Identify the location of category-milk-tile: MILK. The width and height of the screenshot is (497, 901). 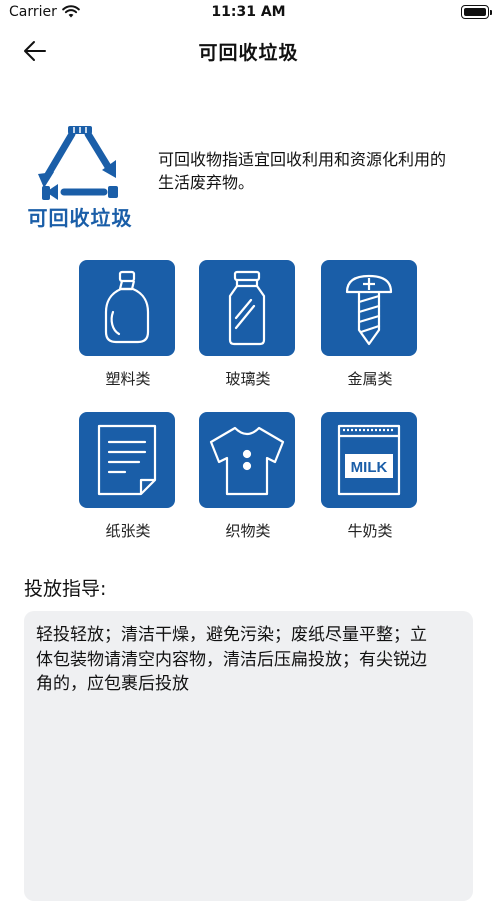
(369, 460).